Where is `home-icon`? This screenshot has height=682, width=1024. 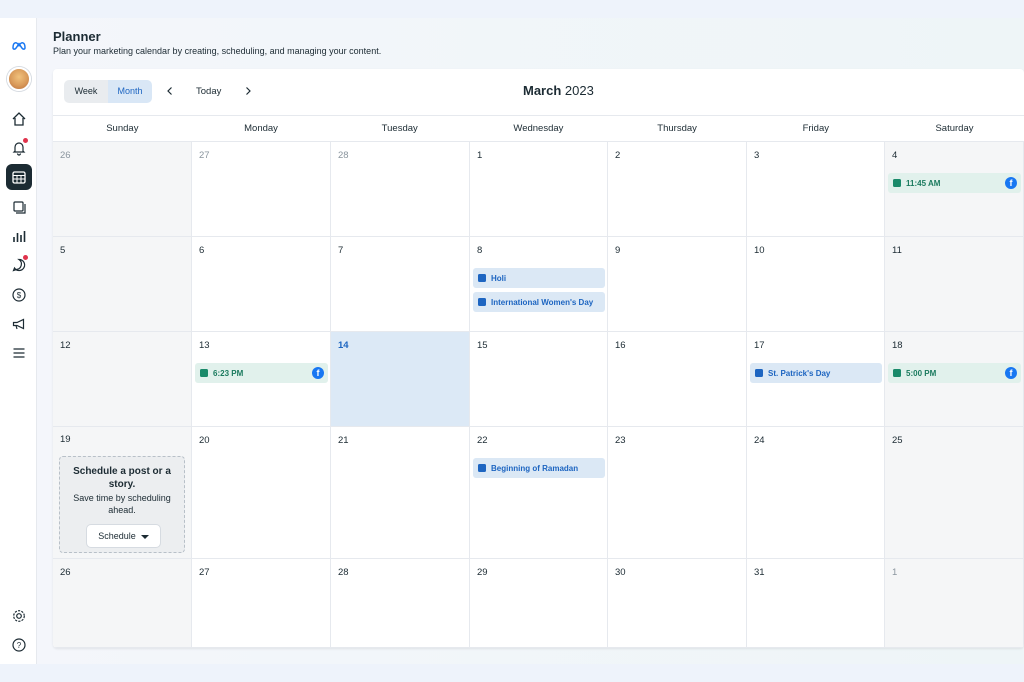
home-icon is located at coordinates (19, 119).